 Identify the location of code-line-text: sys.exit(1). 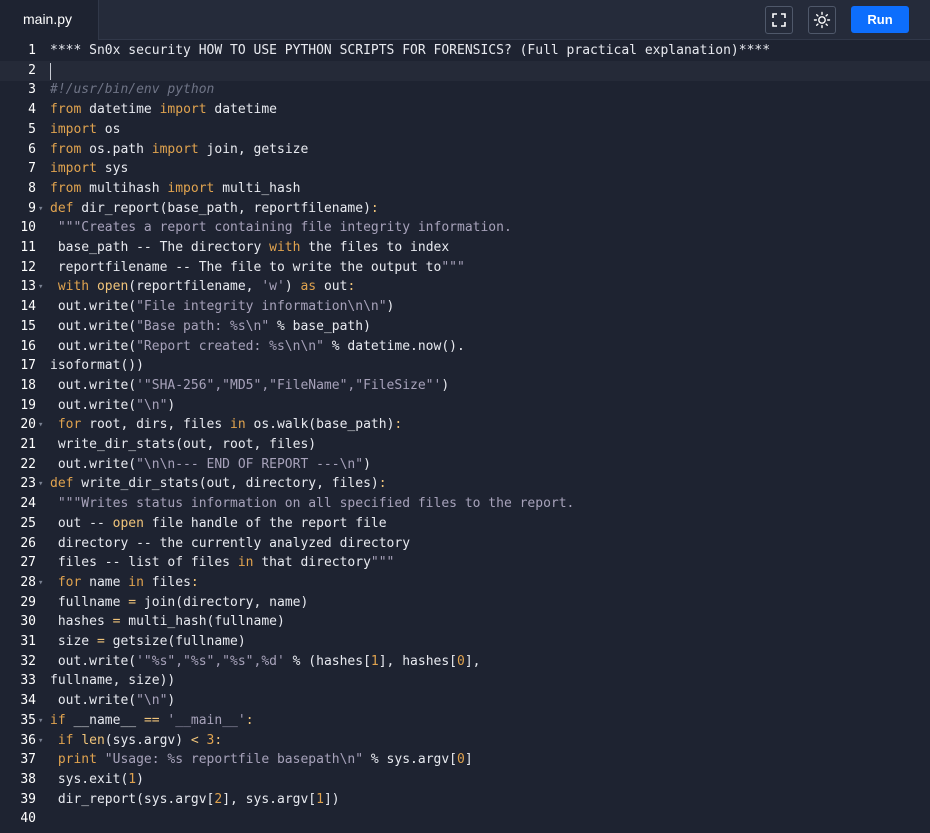
(97, 779).